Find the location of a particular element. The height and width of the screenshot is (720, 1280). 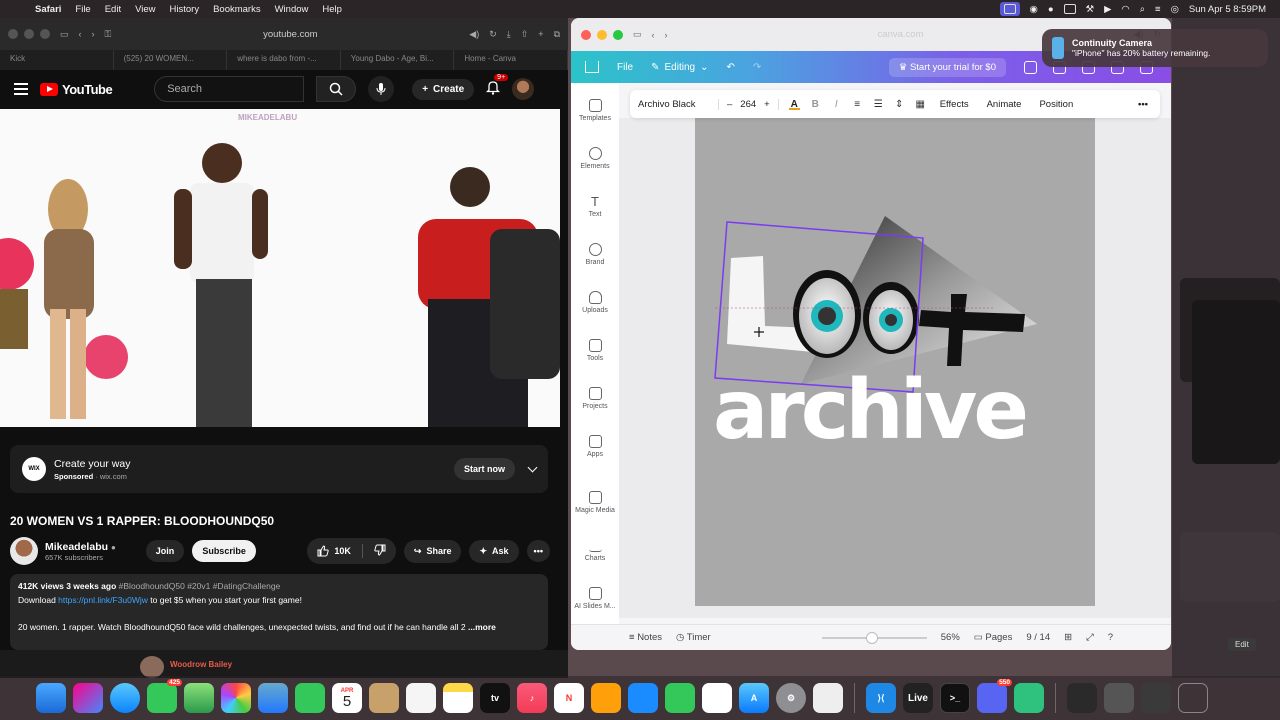

zoom-slider-knob is located at coordinates (871, 637).